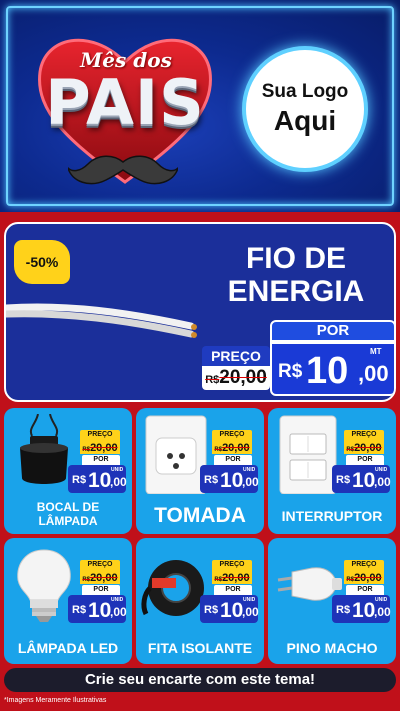 The width and height of the screenshot is (400, 711). Describe the element at coordinates (332, 331) in the screenshot. I see `featured-por-label: POR` at that location.